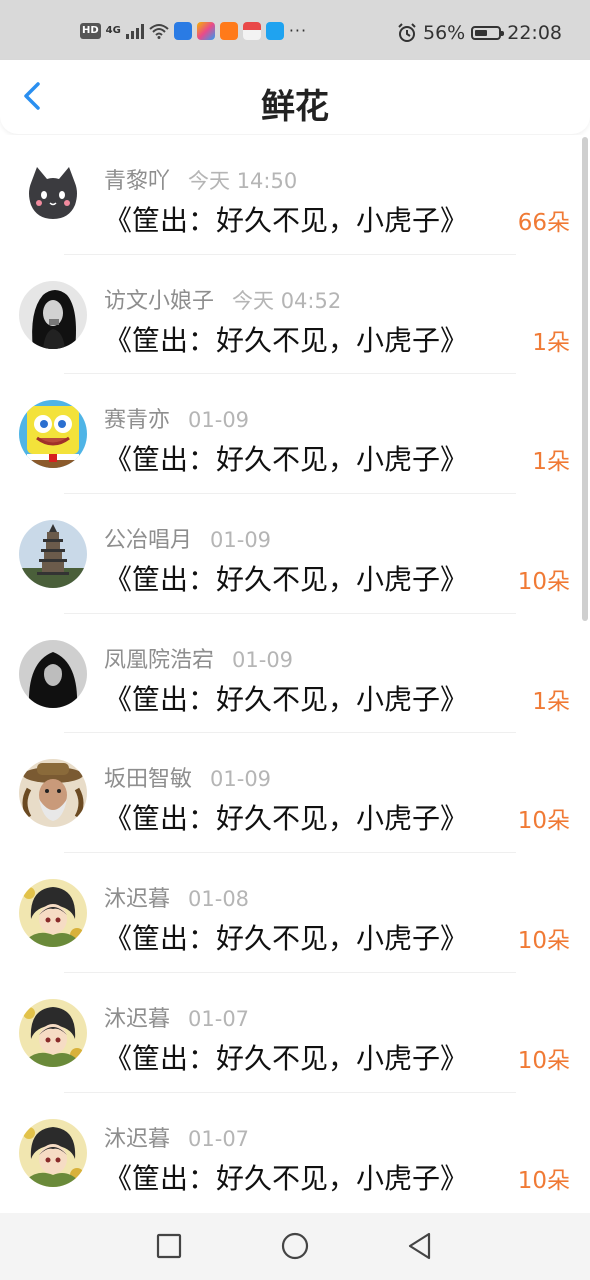 The image size is (590, 1280). What do you see at coordinates (176, 897) in the screenshot?
I see `user-name: 沐迟暮 01-08` at bounding box center [176, 897].